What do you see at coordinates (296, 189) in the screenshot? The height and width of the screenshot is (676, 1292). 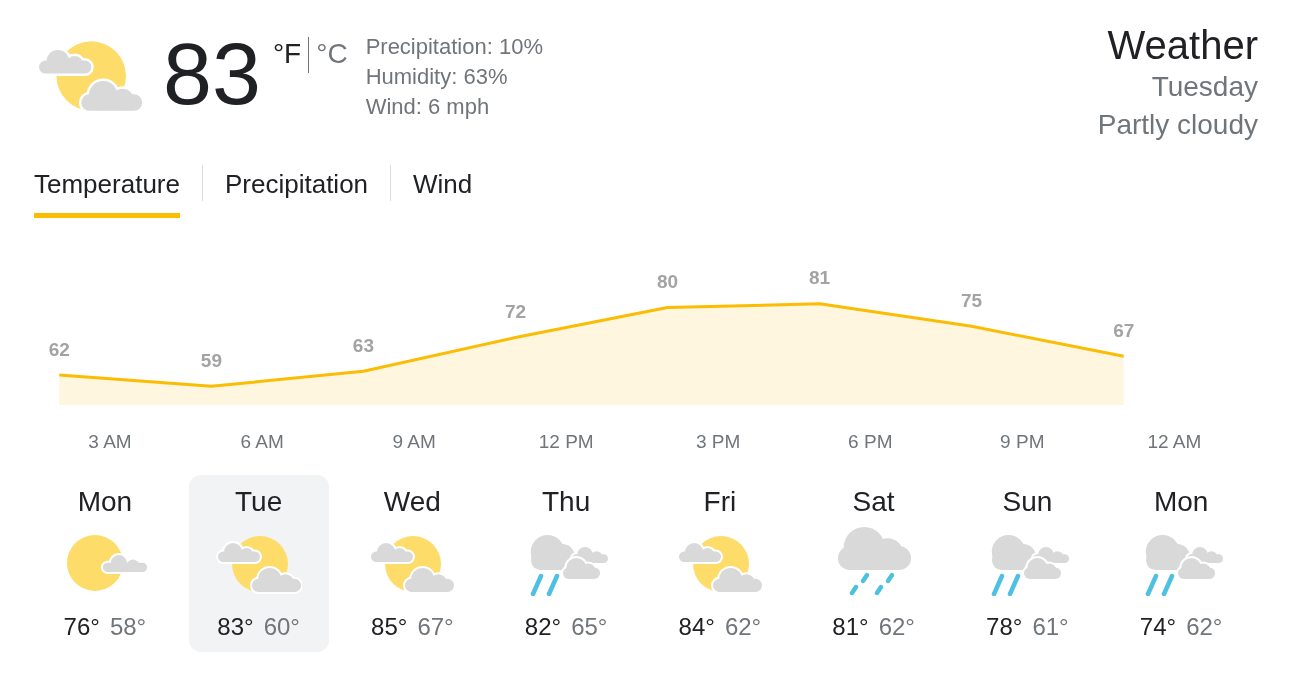 I see `chart-tab: Precipitation` at bounding box center [296, 189].